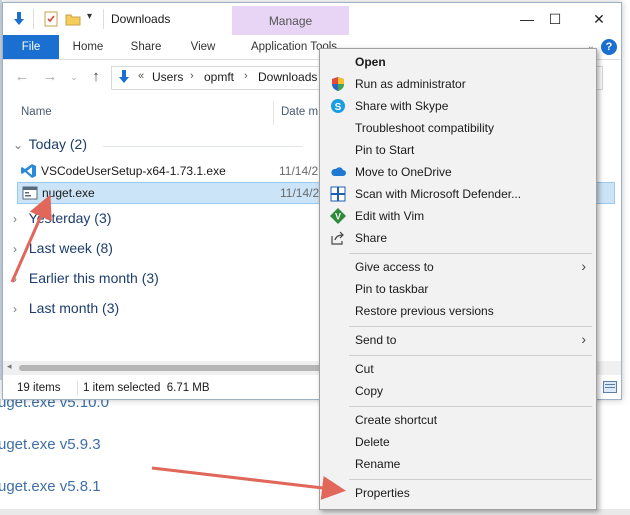 This screenshot has height=515, width=630. Describe the element at coordinates (458, 150) in the screenshot. I see `menu-item-pin-to-start: Pin to Start` at that location.